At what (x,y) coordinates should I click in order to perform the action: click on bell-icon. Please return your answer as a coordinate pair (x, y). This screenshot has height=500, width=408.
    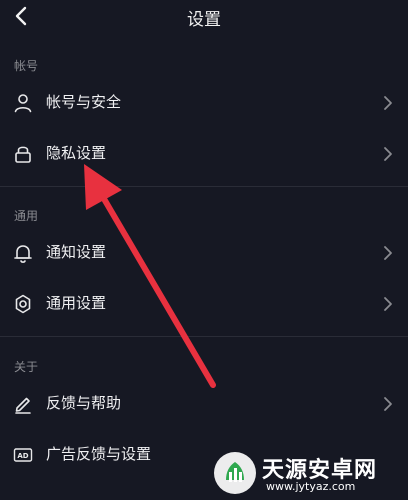
    Looking at the image, I should click on (23, 254).